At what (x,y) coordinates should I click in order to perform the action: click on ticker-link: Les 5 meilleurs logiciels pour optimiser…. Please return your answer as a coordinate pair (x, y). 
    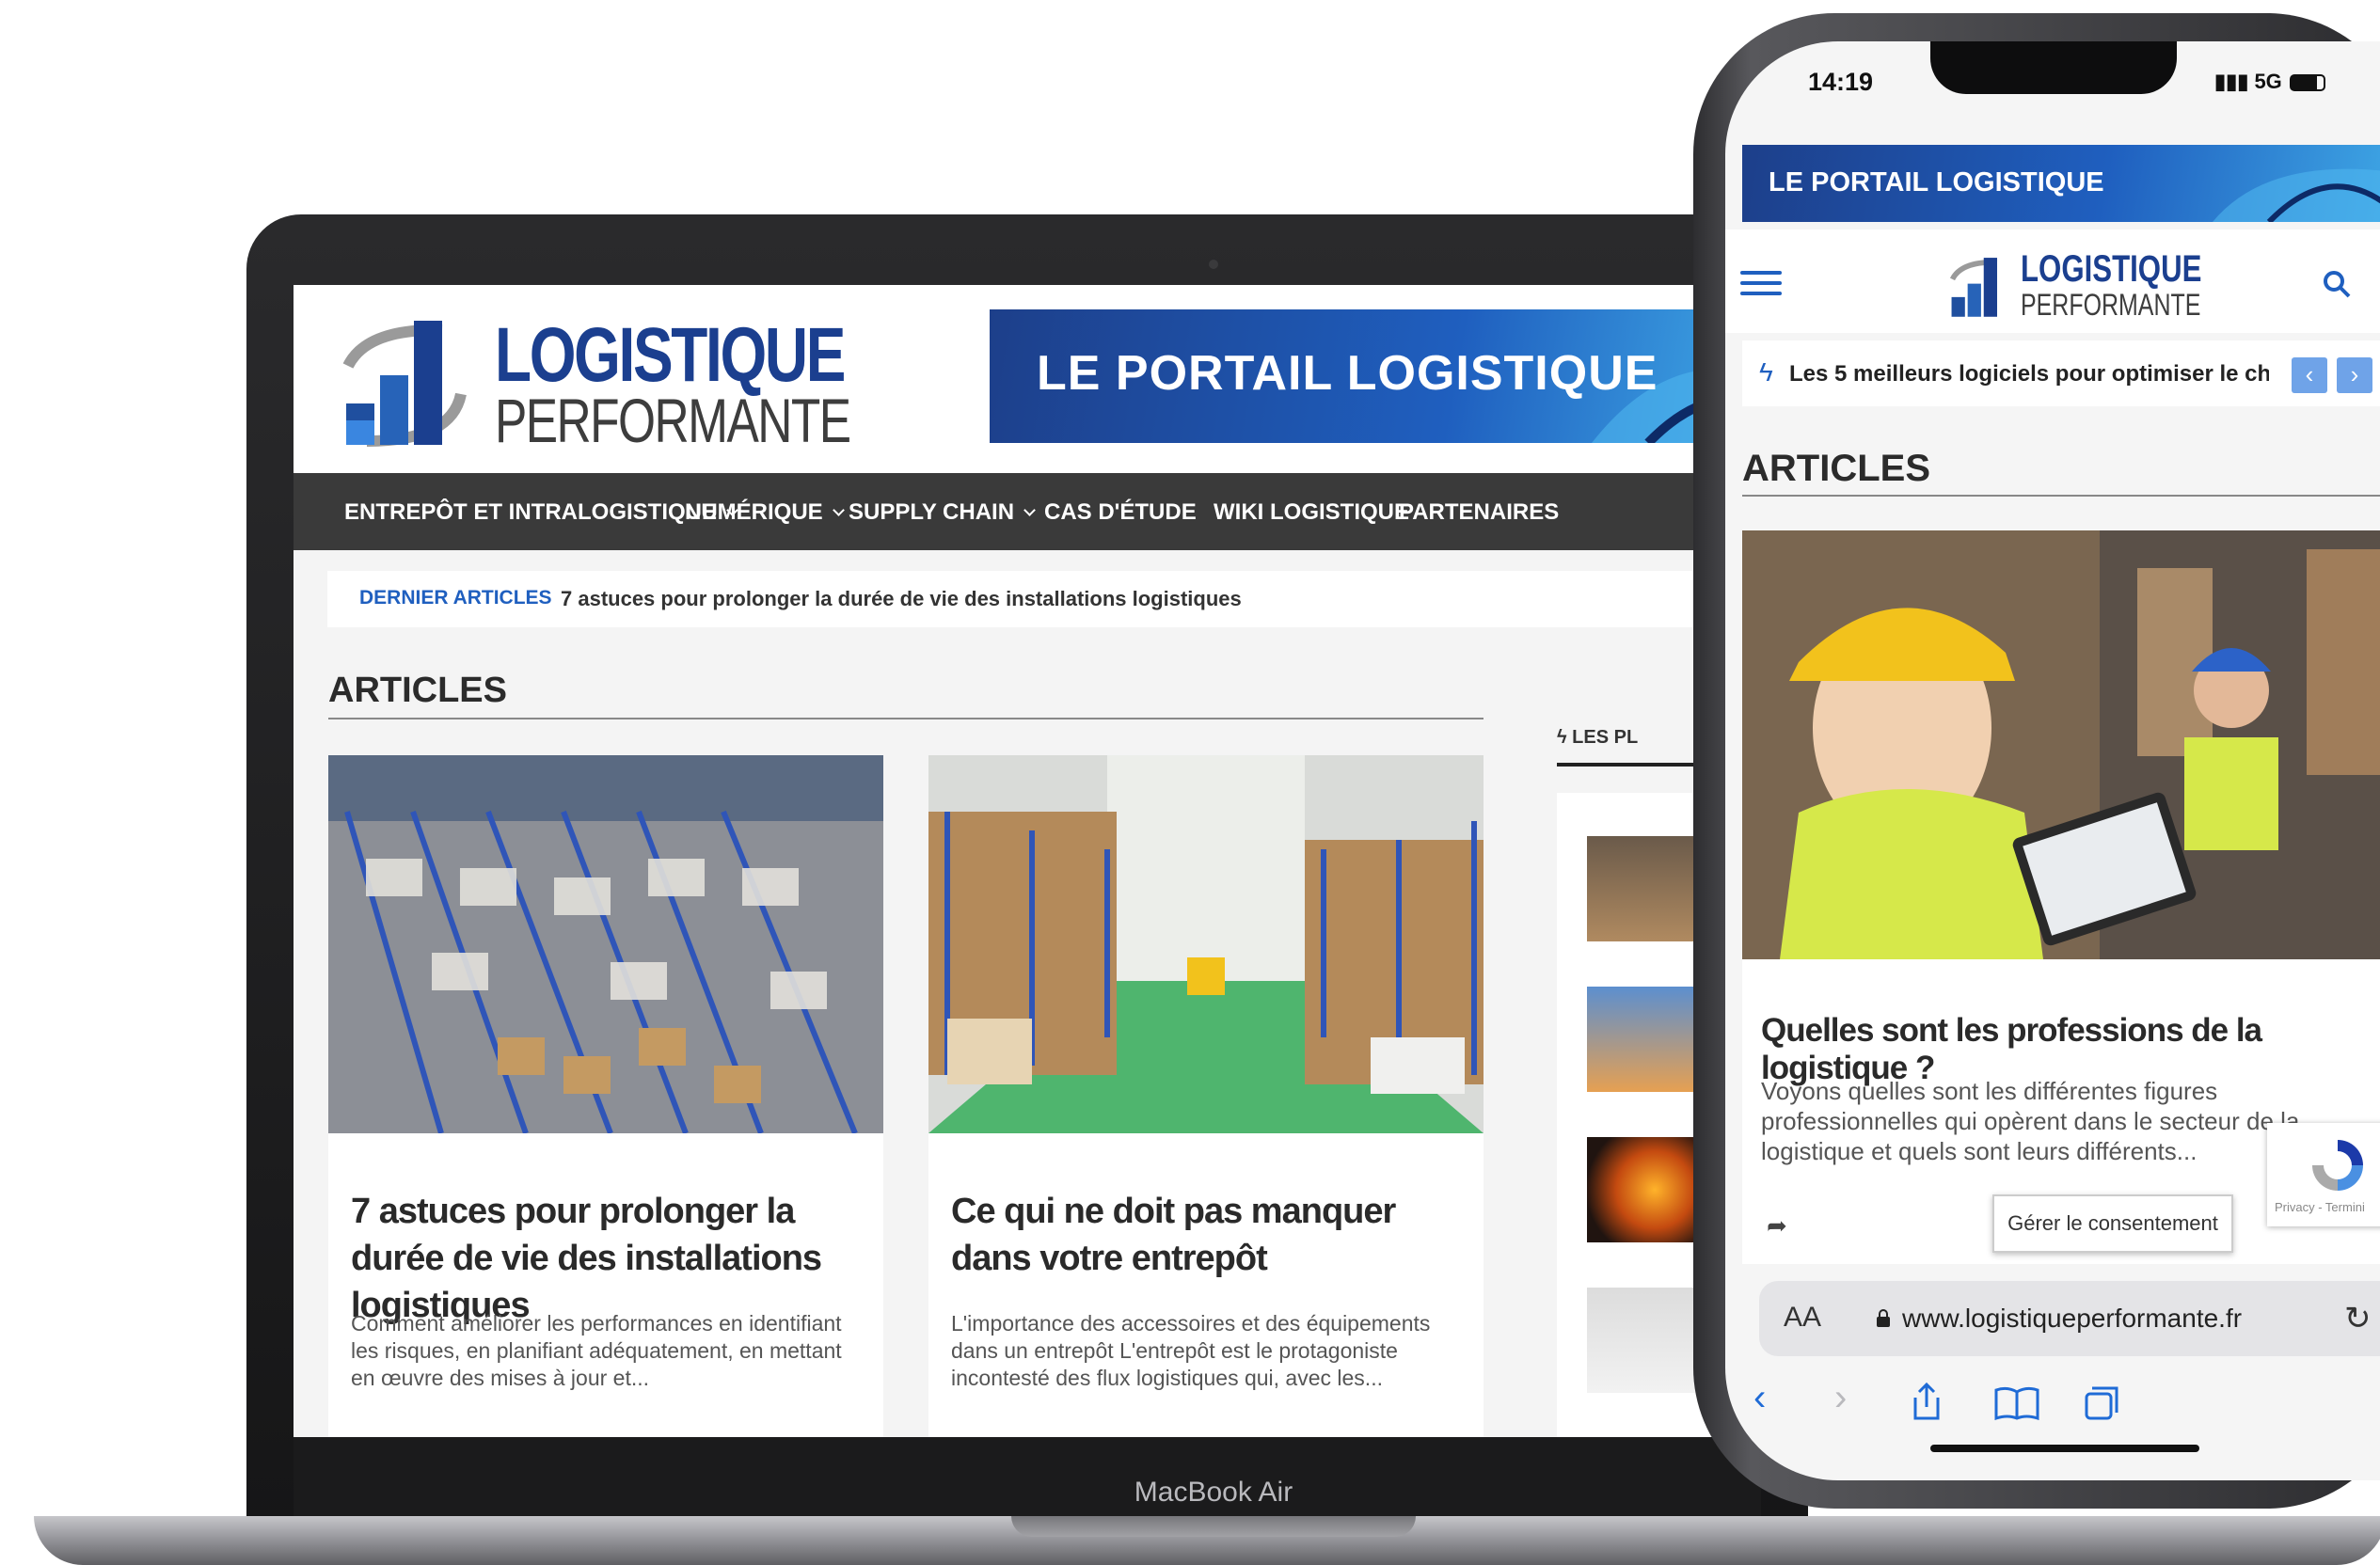
    Looking at the image, I should click on (2029, 374).